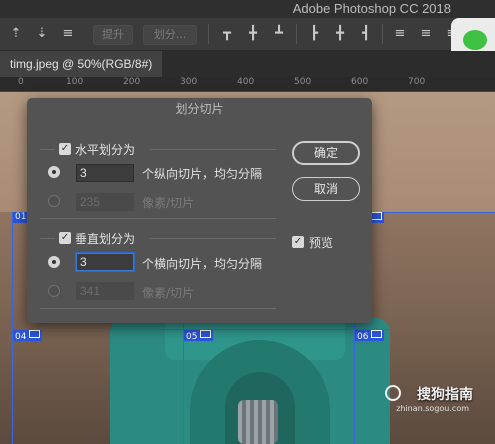 The height and width of the screenshot is (444, 495). I want to click on watermark-text: 搜狗指南, so click(445, 395).